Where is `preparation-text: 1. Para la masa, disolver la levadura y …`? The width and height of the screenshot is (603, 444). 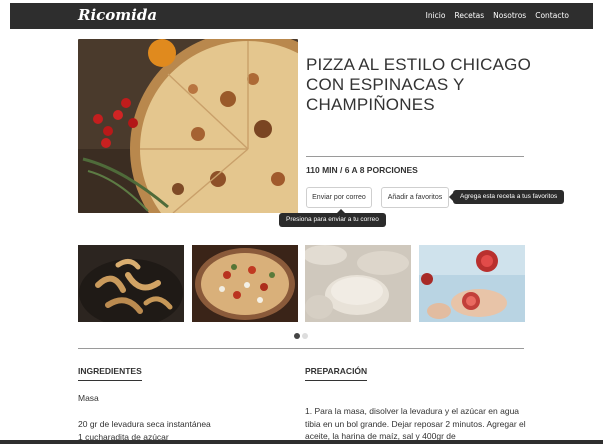
preparation-text: 1. Para la masa, disolver la levadura y … is located at coordinates (415, 423).